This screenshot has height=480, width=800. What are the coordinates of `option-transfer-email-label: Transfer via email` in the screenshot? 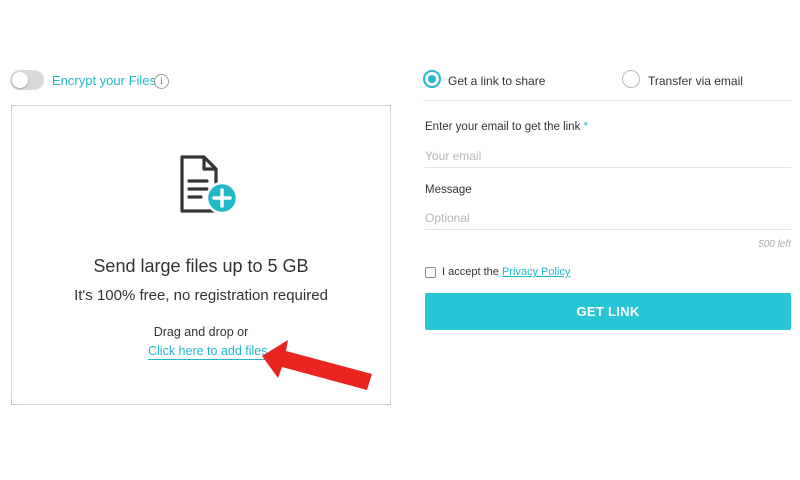 It's located at (695, 81).